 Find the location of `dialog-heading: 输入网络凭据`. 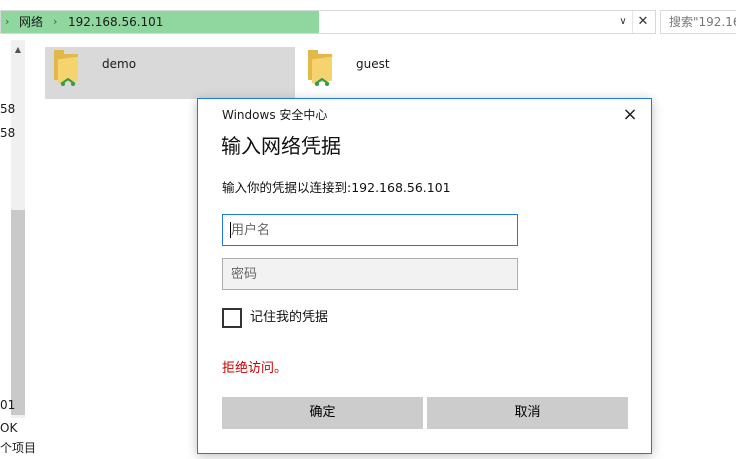

dialog-heading: 输入网络凭据 is located at coordinates (281, 146).